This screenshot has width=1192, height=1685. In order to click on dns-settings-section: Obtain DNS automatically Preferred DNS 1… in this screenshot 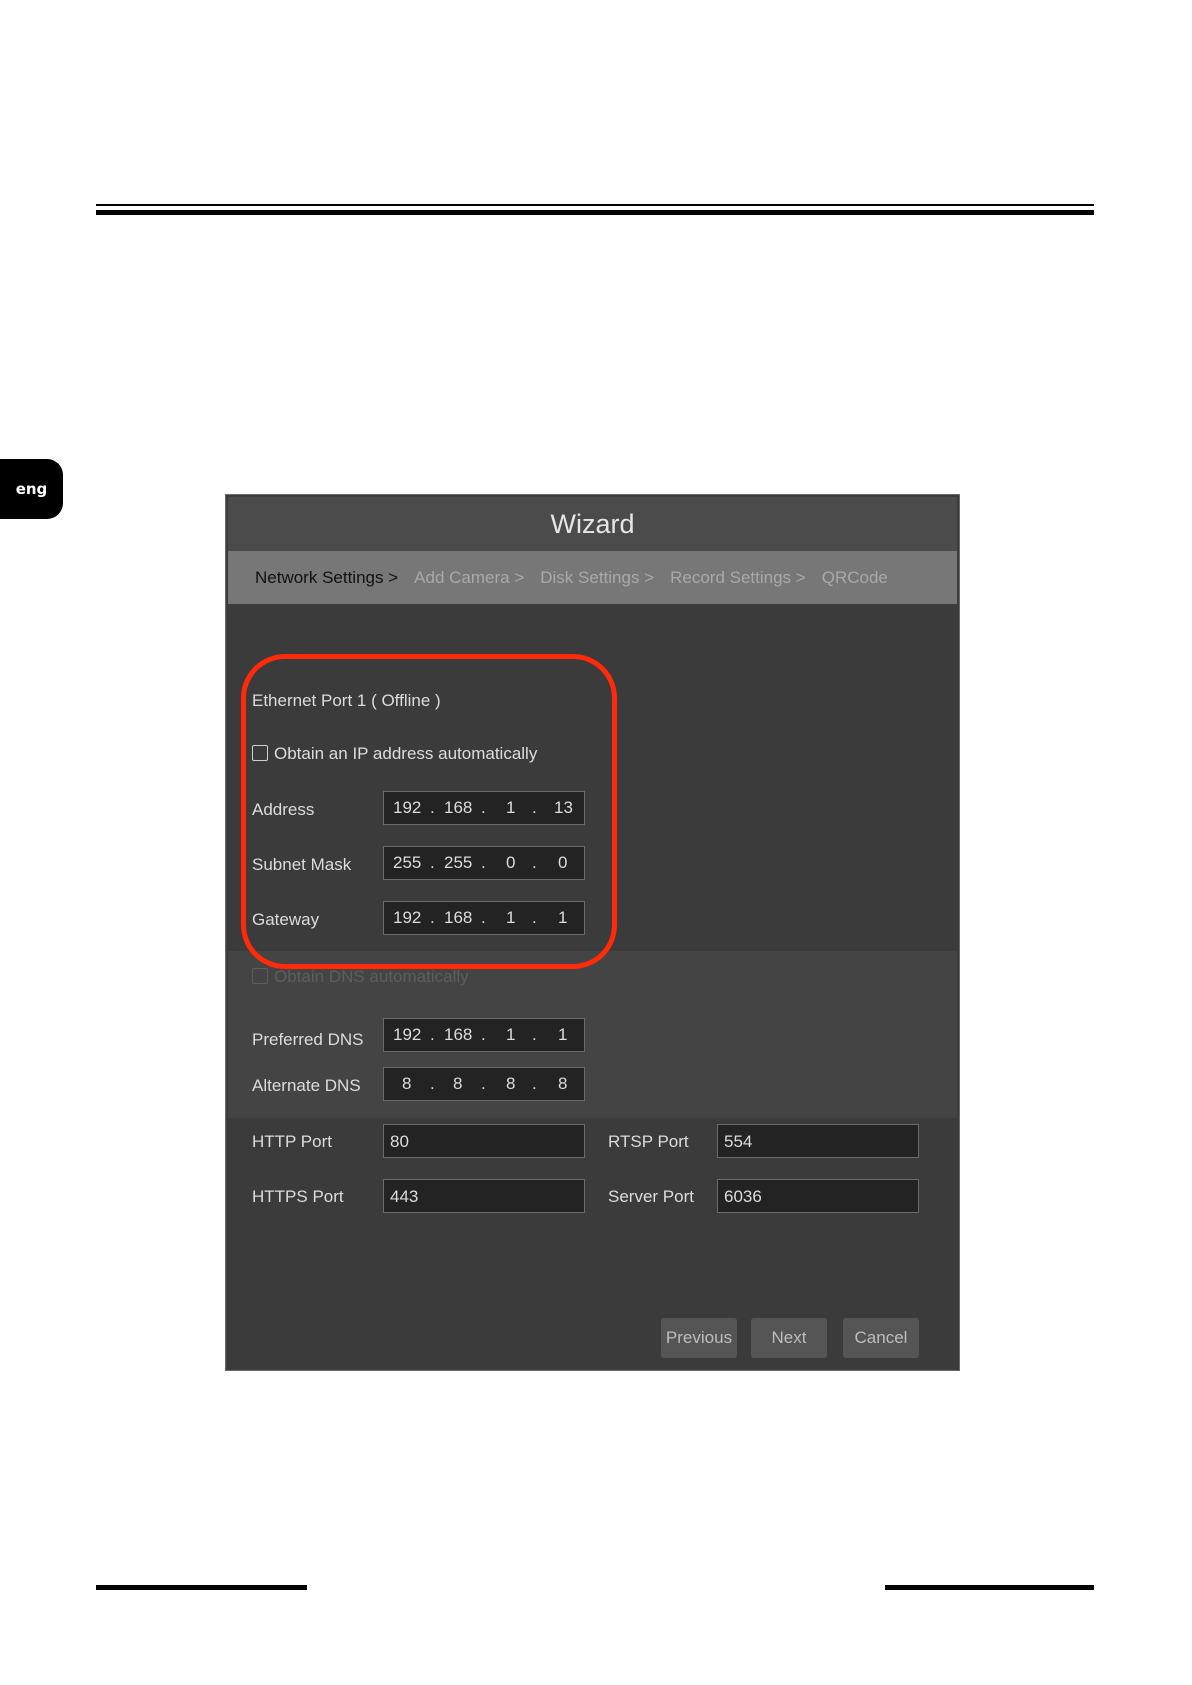, I will do `click(592, 1034)`.